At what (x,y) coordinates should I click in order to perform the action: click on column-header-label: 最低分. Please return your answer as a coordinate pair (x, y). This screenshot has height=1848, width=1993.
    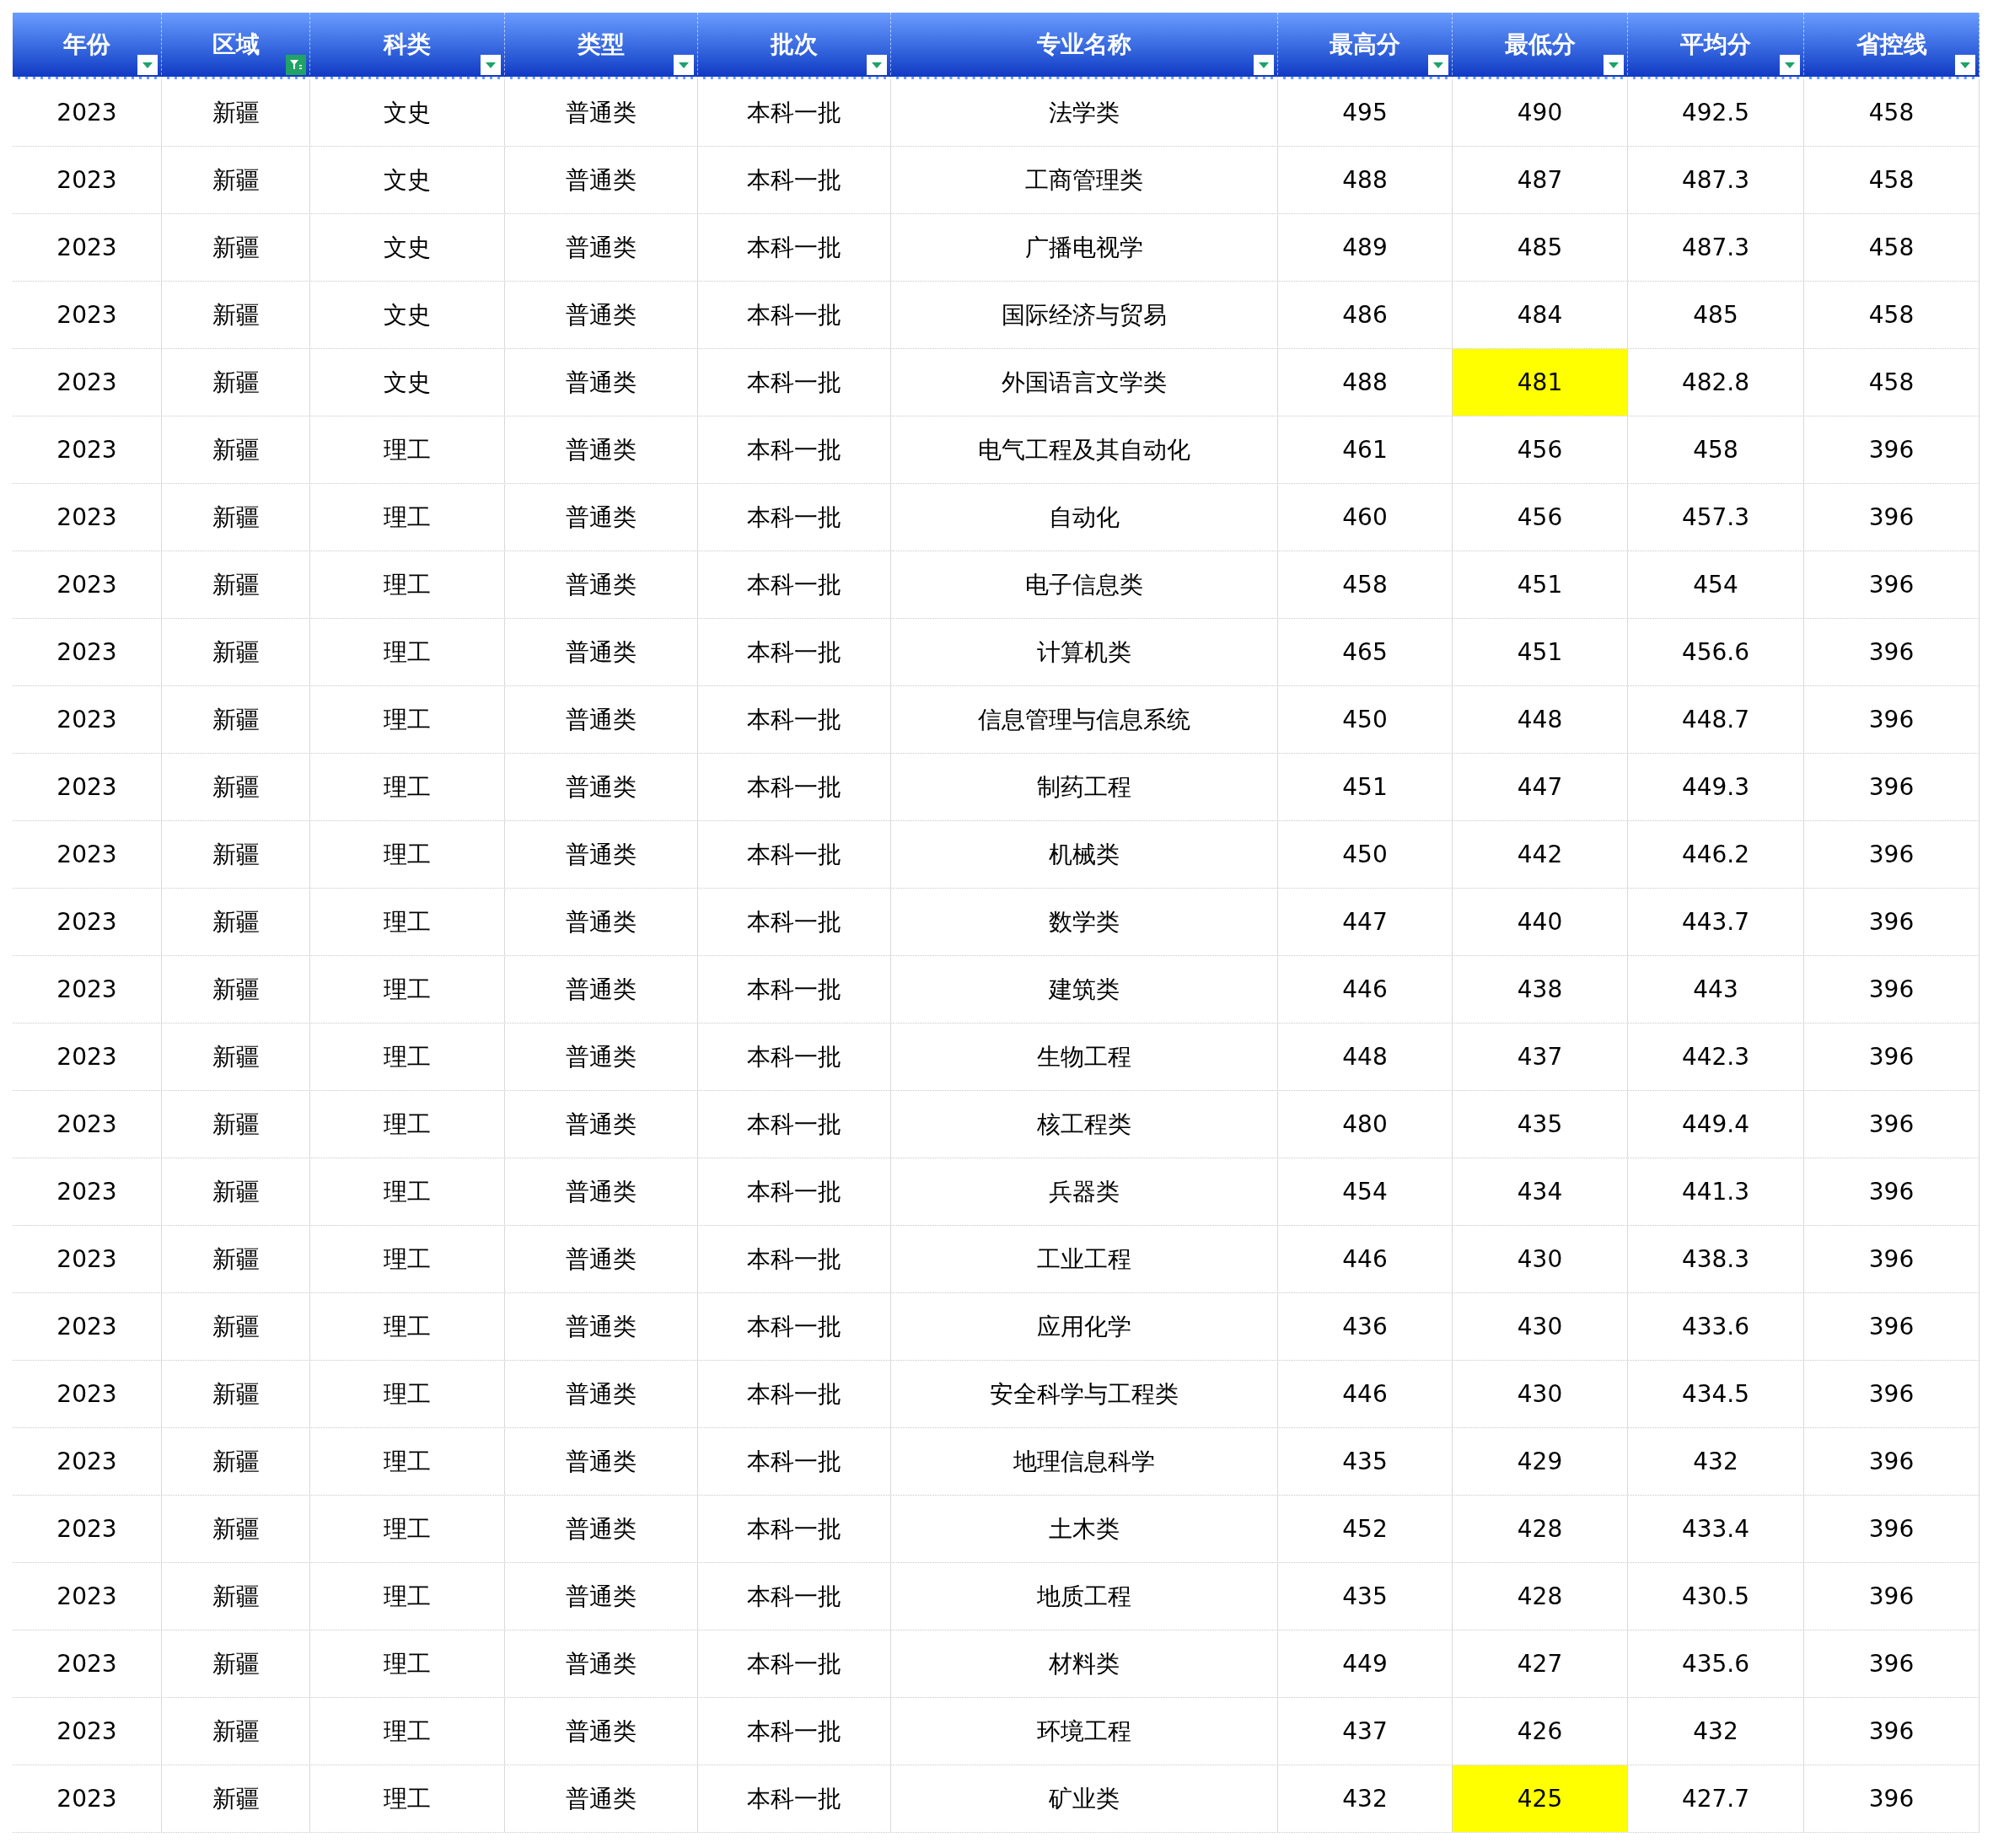
    Looking at the image, I should click on (1540, 45).